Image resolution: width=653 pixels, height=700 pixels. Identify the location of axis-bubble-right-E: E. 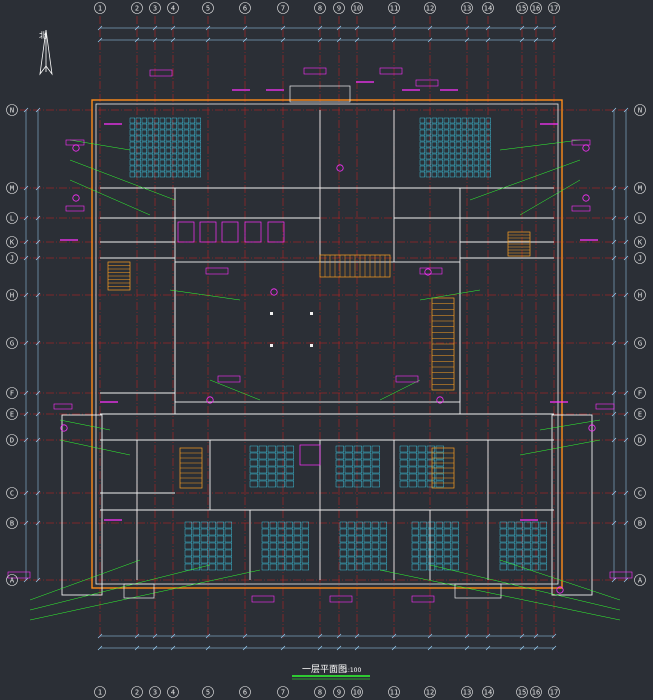
(640, 414).